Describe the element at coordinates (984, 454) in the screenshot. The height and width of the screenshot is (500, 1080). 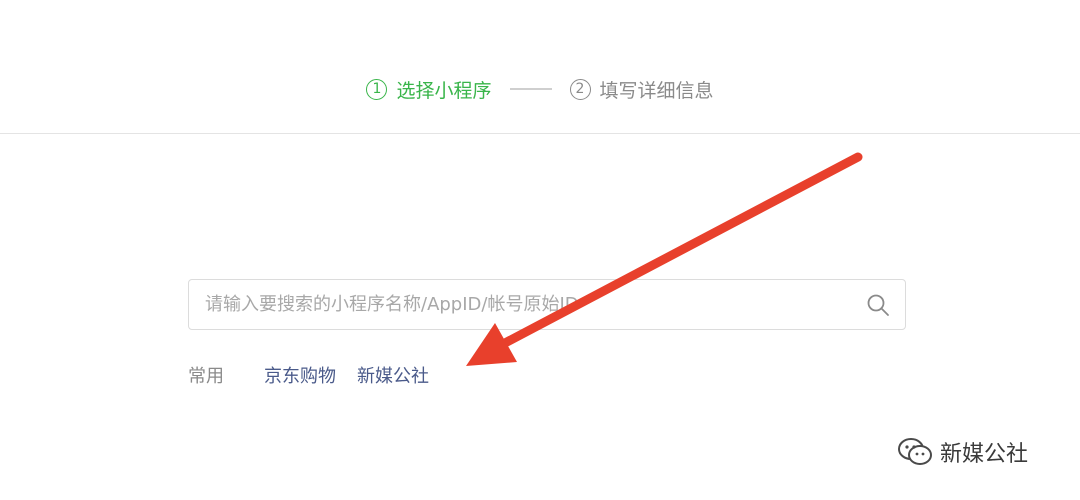
I see `watermark-text: 新媒公社` at that location.